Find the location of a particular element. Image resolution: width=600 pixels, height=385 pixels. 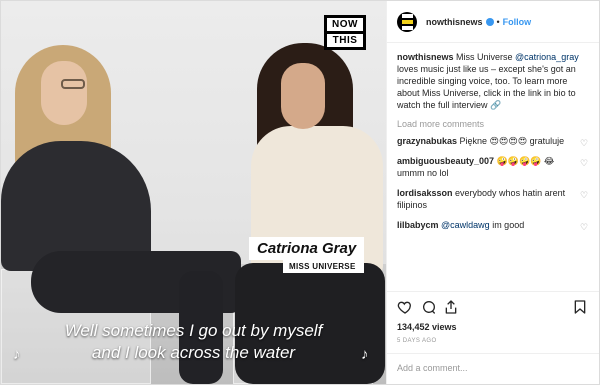

lower-third: Catriona Gray MISS UNIVERSE is located at coordinates (307, 255).